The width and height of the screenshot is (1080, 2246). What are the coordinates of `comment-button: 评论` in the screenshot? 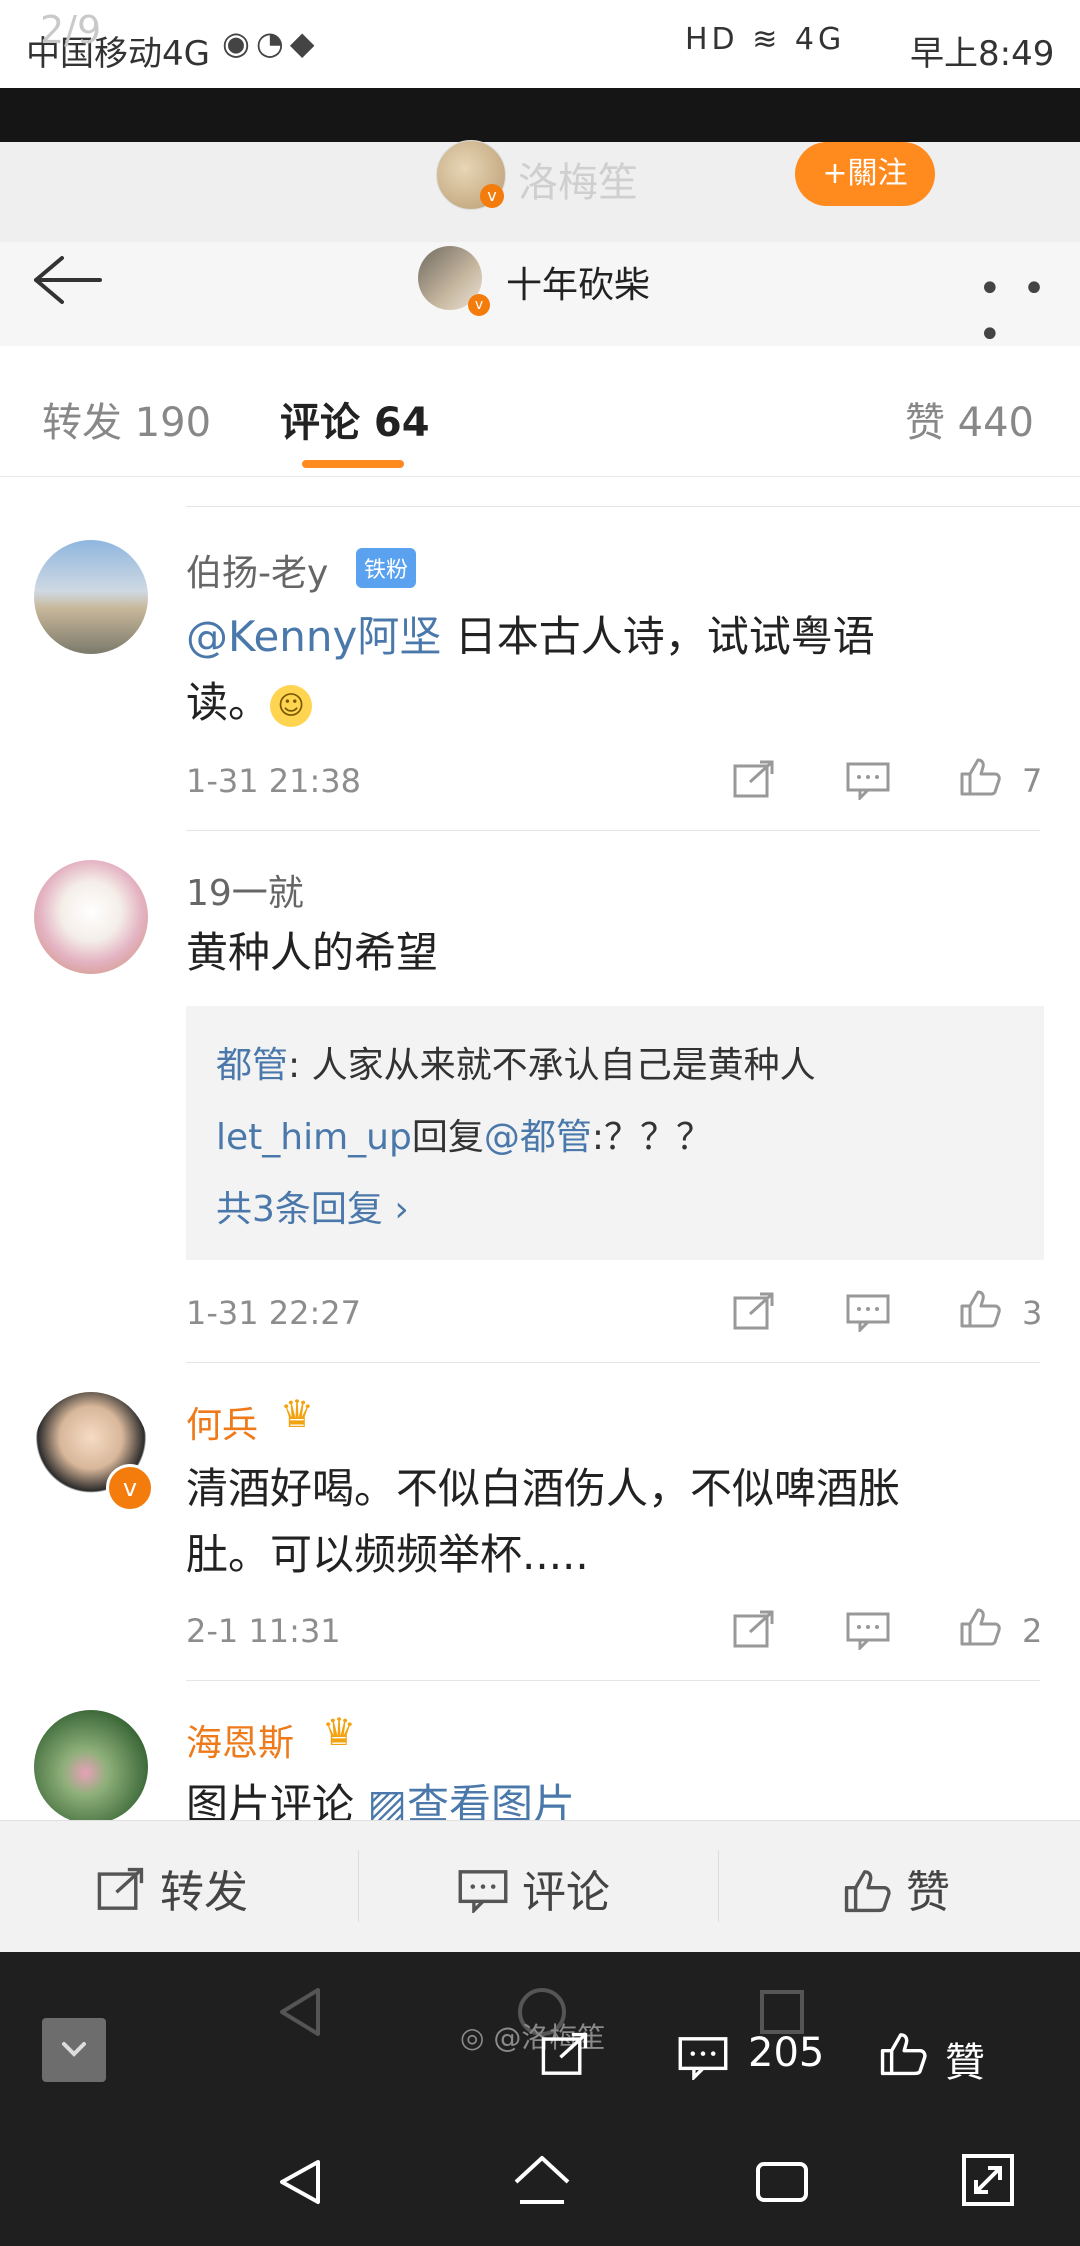 It's located at (534, 1888).